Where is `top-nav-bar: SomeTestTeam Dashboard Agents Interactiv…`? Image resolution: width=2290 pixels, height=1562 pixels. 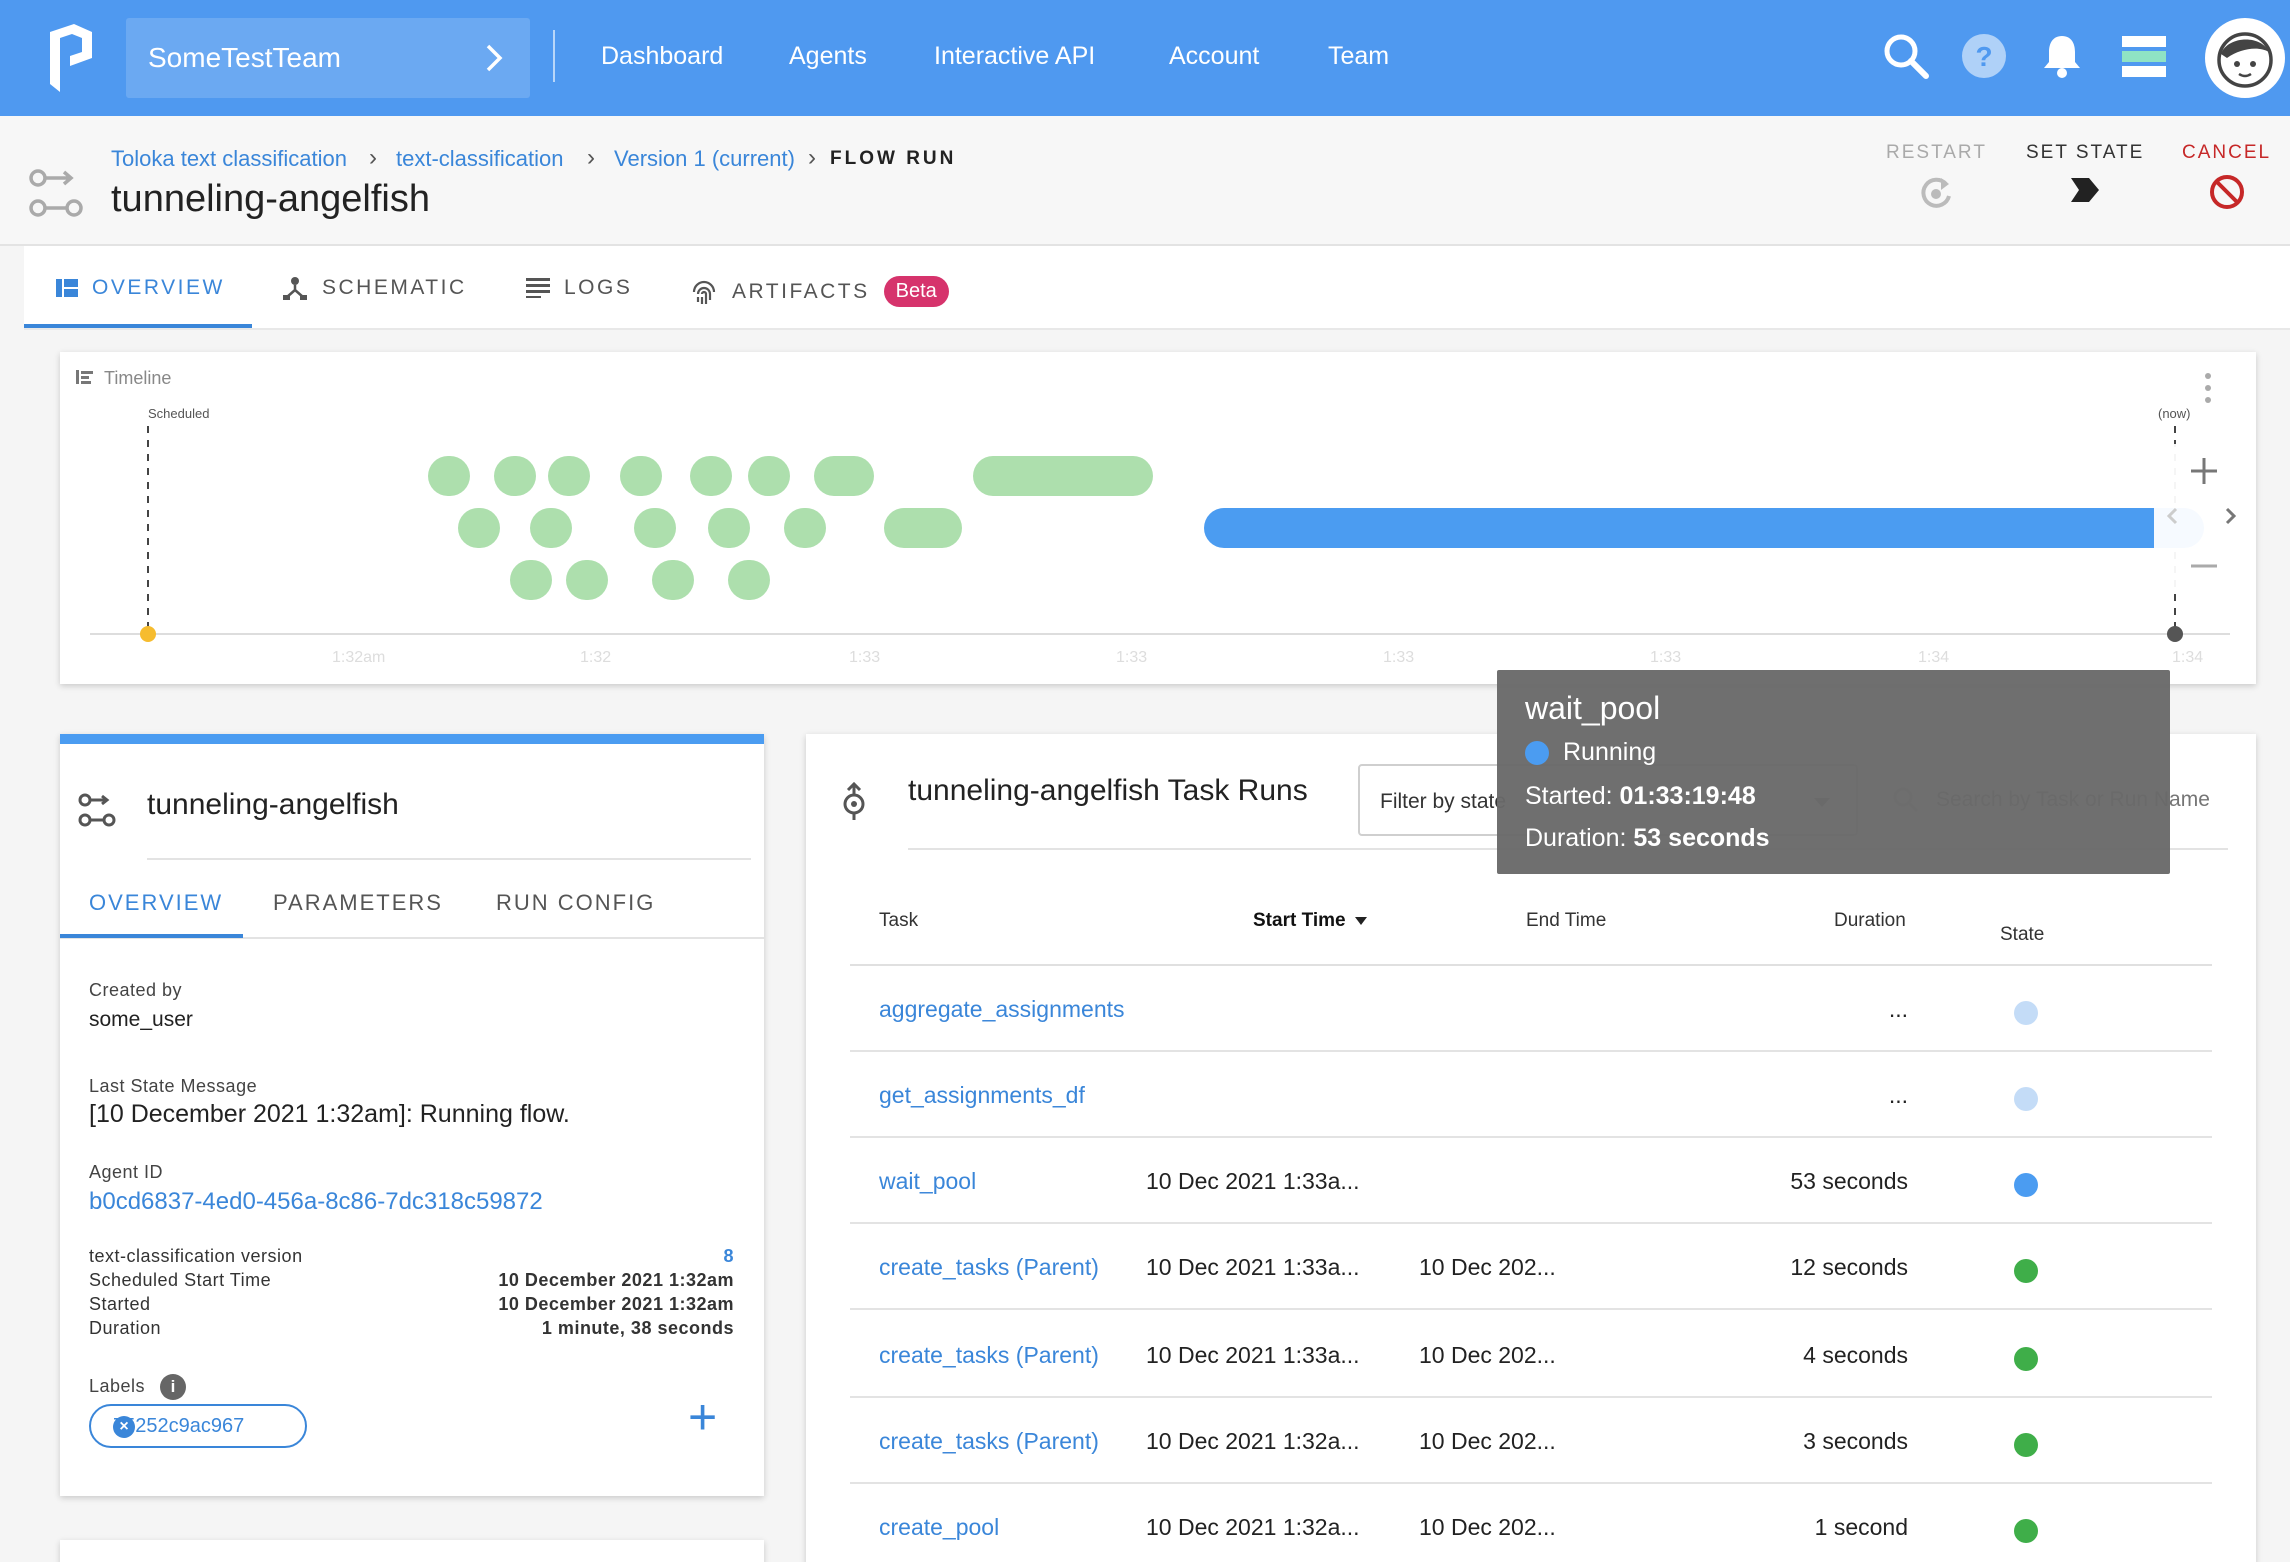
top-nav-bar: SomeTestTeam Dashboard Agents Interactiv… is located at coordinates (1145, 58).